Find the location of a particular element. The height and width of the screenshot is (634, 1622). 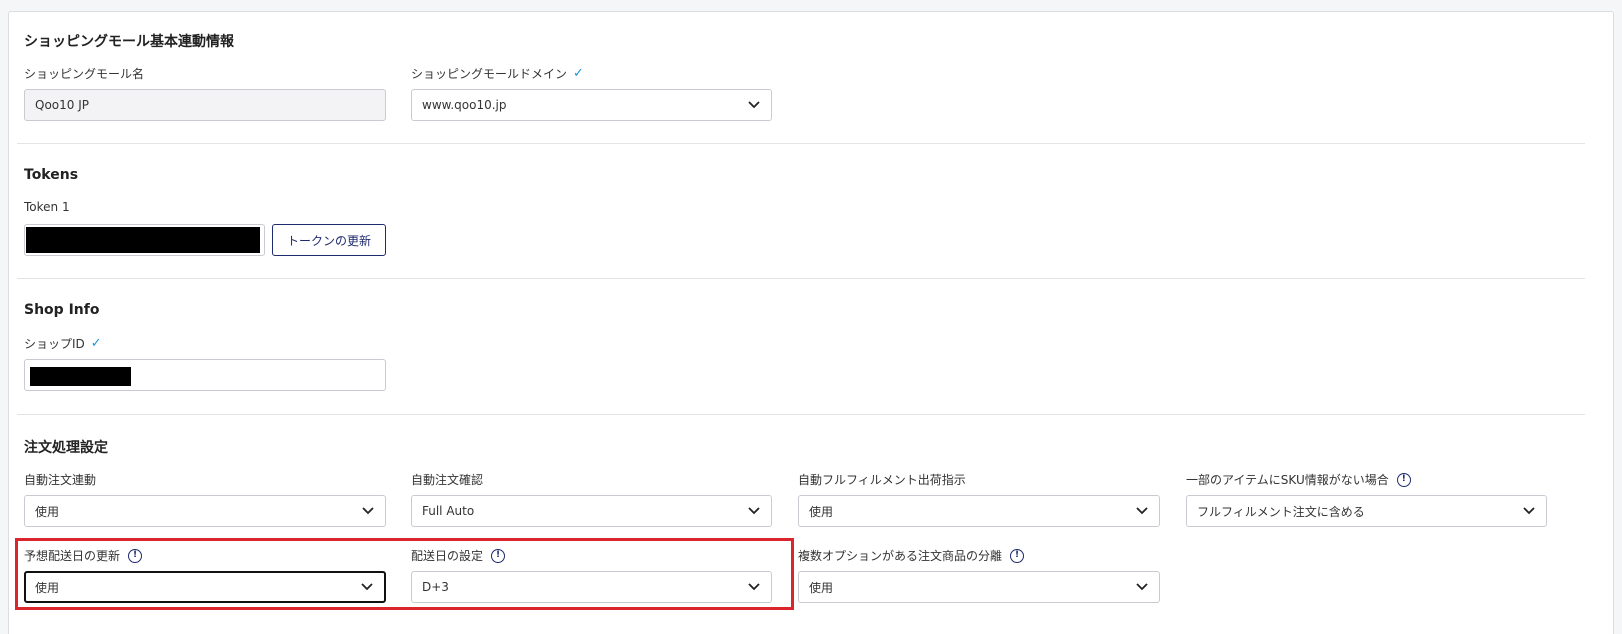

mall-domain-label: ショッピングモールドメイン ✓ is located at coordinates (497, 73).